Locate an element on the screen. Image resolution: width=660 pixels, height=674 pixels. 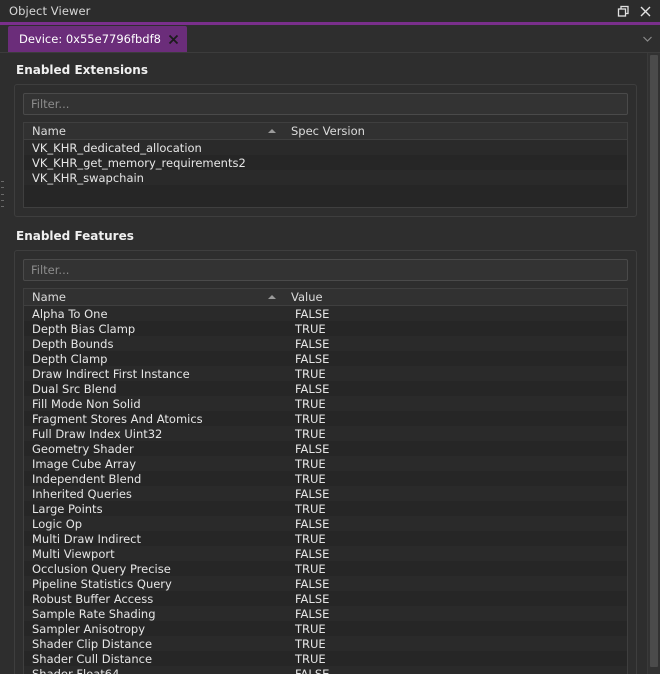
table-row: Sampler Anisotropy TRUE is located at coordinates (325, 628).